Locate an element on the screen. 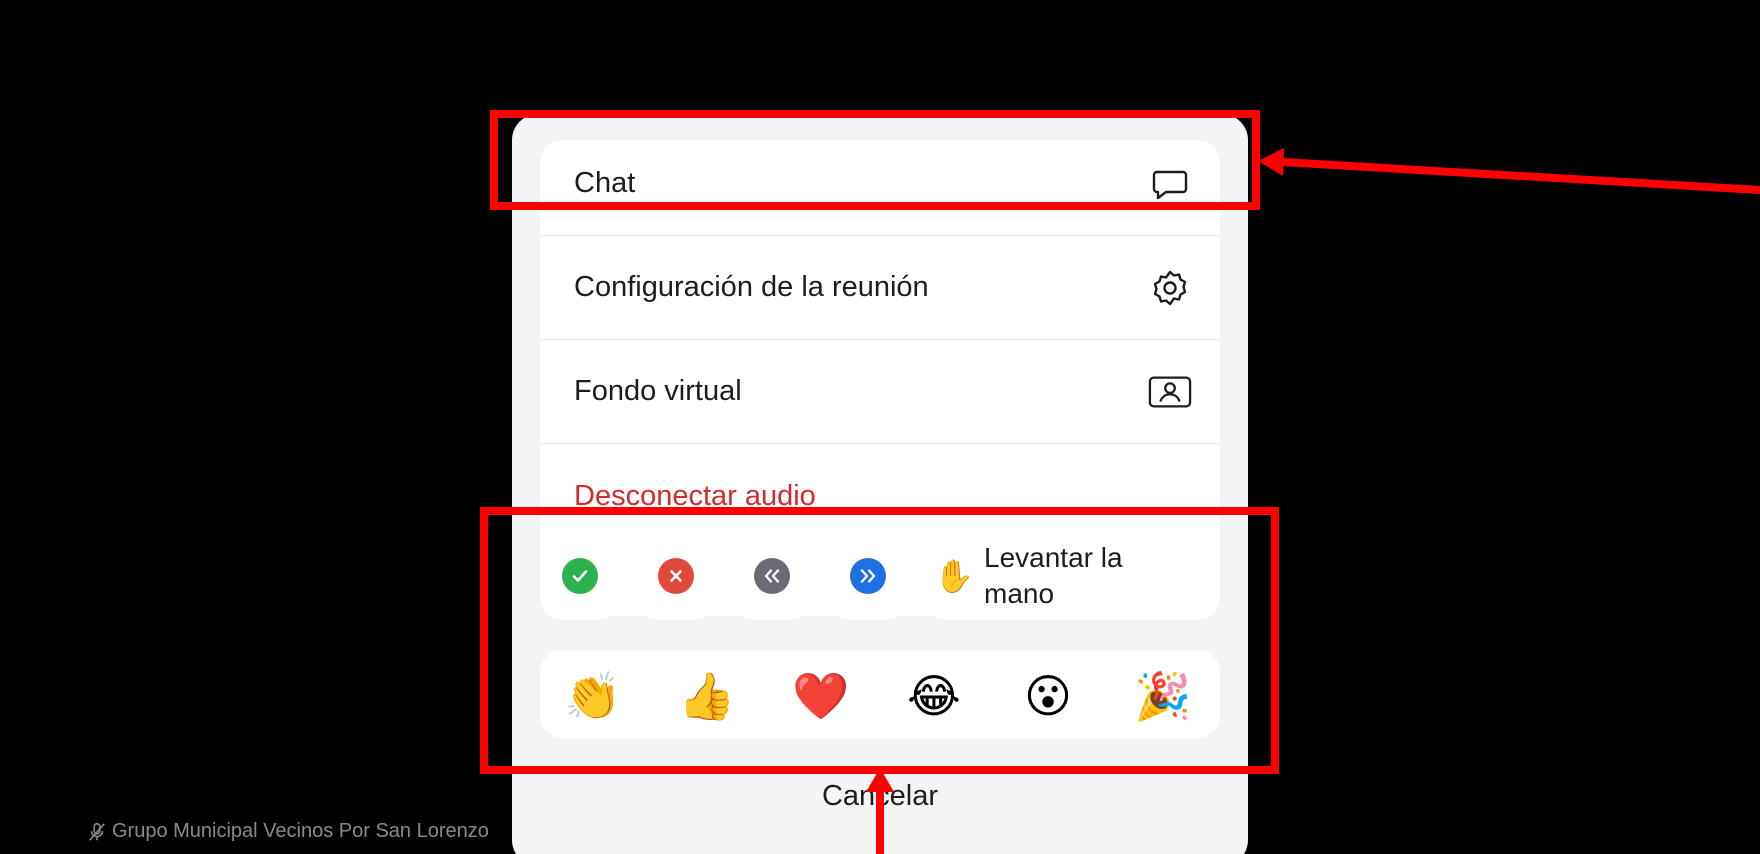 The width and height of the screenshot is (1760, 854). annotation-arrowhead-bottom is located at coordinates (880, 780).